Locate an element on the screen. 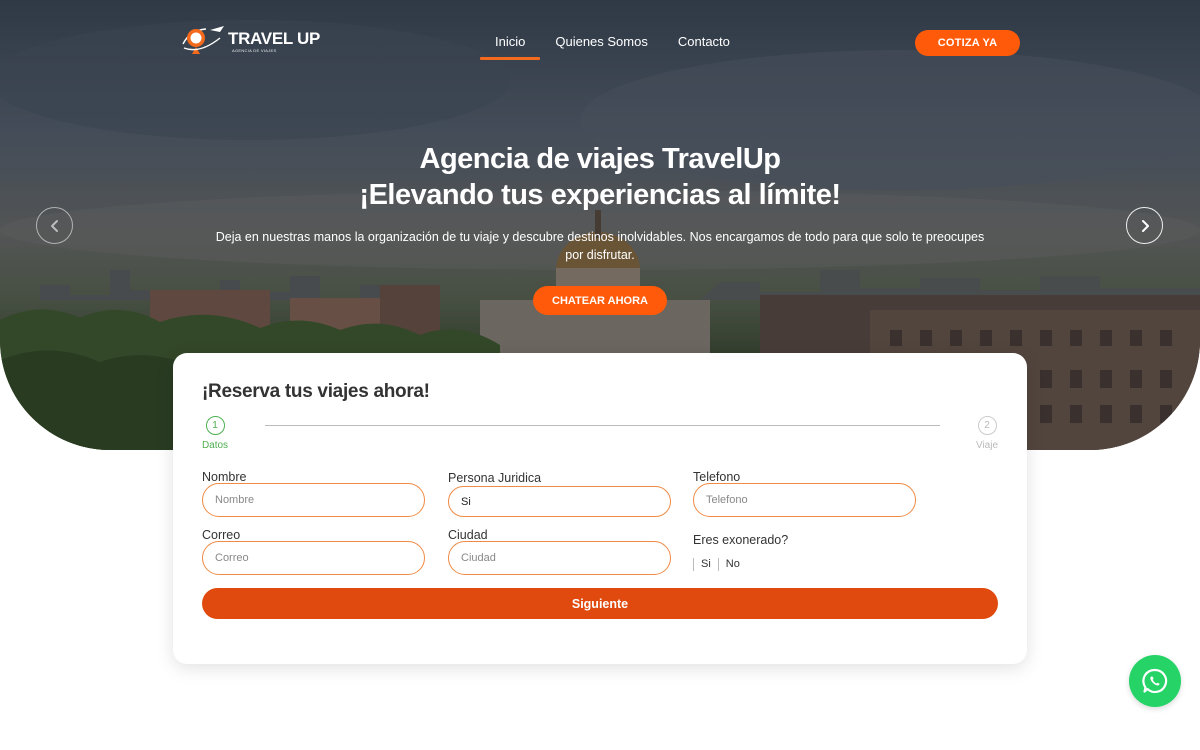  chevron-right-icon is located at coordinates (1145, 225).